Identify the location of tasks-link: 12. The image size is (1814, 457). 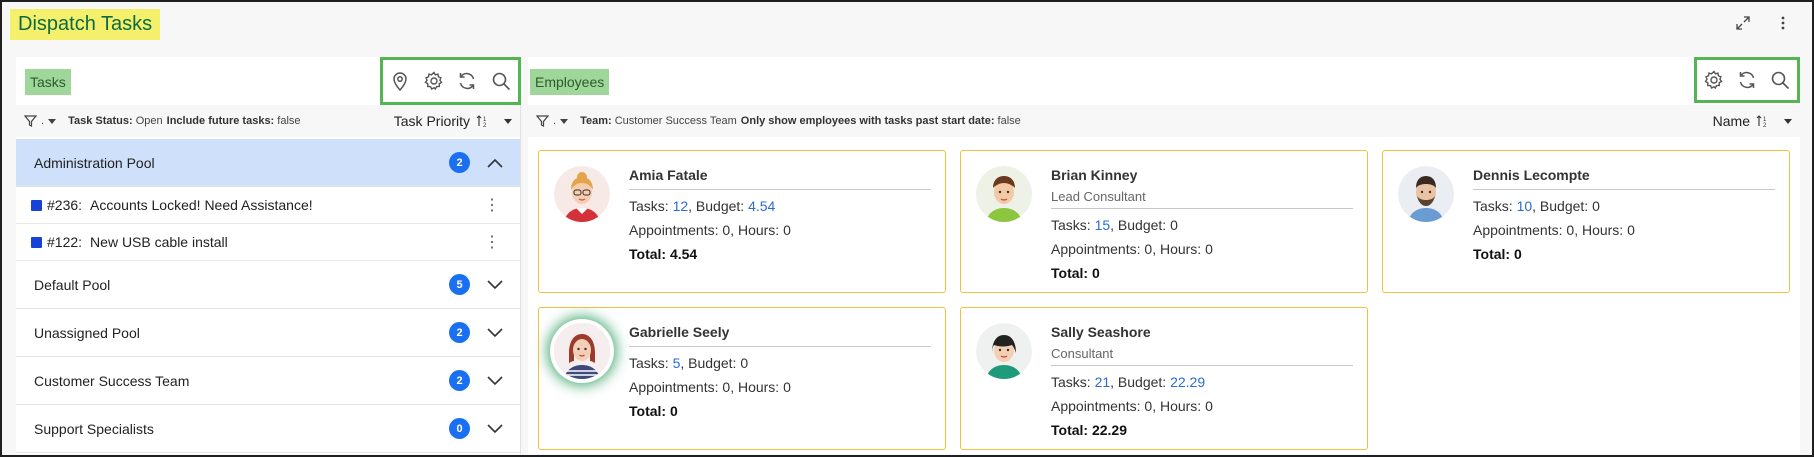
(681, 206).